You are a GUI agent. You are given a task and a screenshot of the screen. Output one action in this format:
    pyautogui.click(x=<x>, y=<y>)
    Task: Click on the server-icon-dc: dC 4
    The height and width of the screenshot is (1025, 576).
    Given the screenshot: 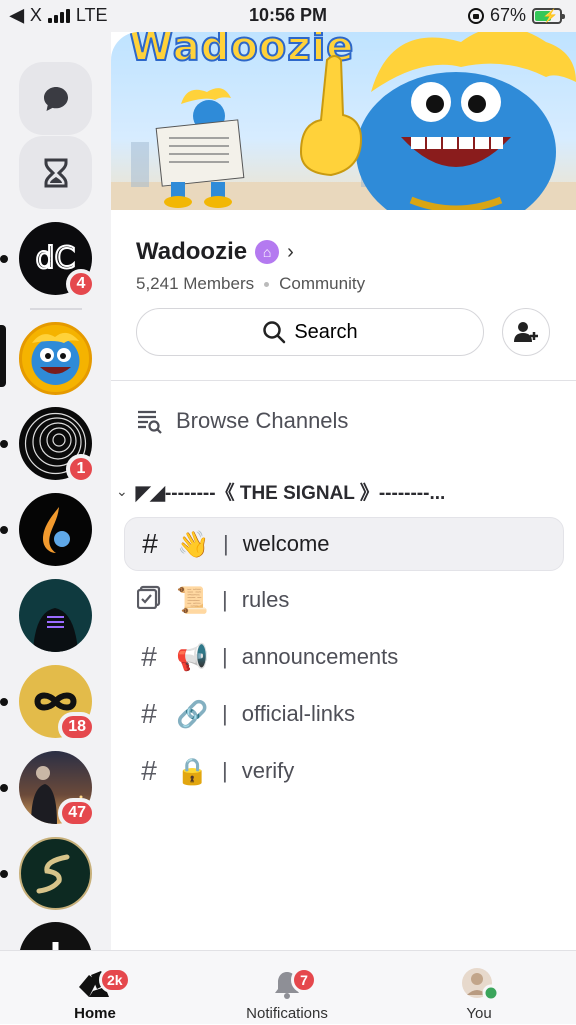 What is the action you would take?
    pyautogui.click(x=57, y=260)
    